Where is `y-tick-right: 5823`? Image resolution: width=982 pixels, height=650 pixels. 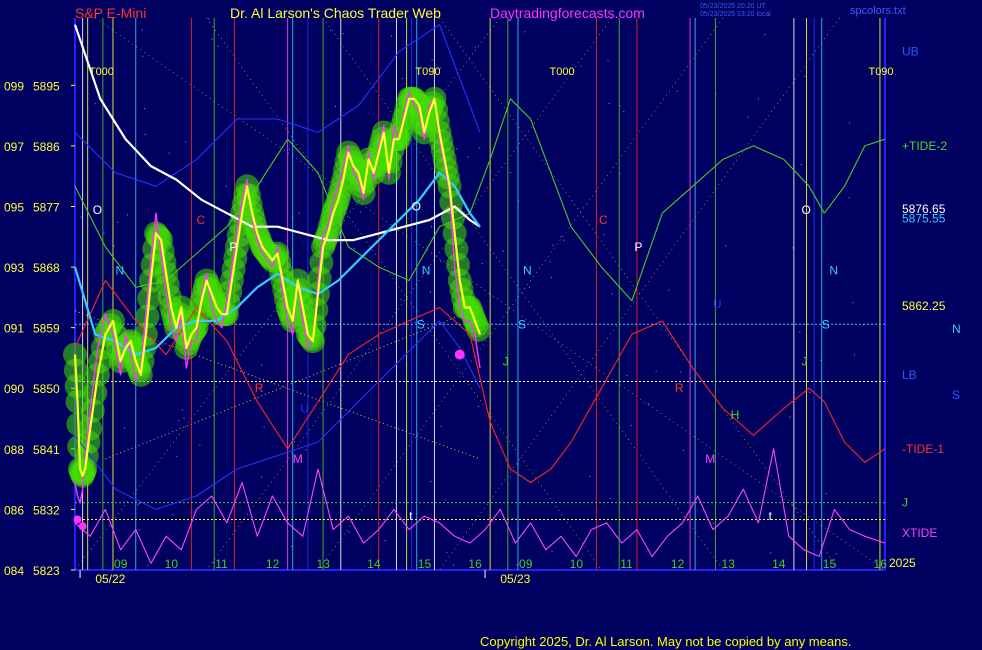 y-tick-right: 5823 is located at coordinates (46, 571).